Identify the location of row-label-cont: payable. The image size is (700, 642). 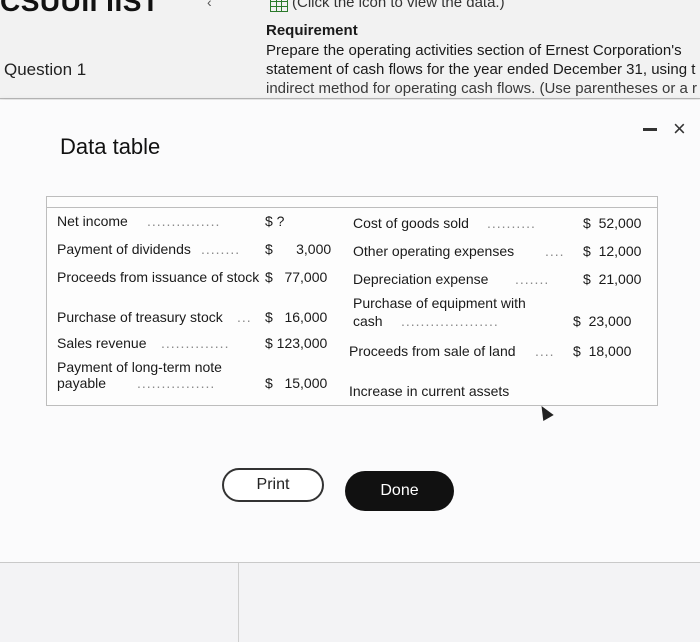
(82, 383).